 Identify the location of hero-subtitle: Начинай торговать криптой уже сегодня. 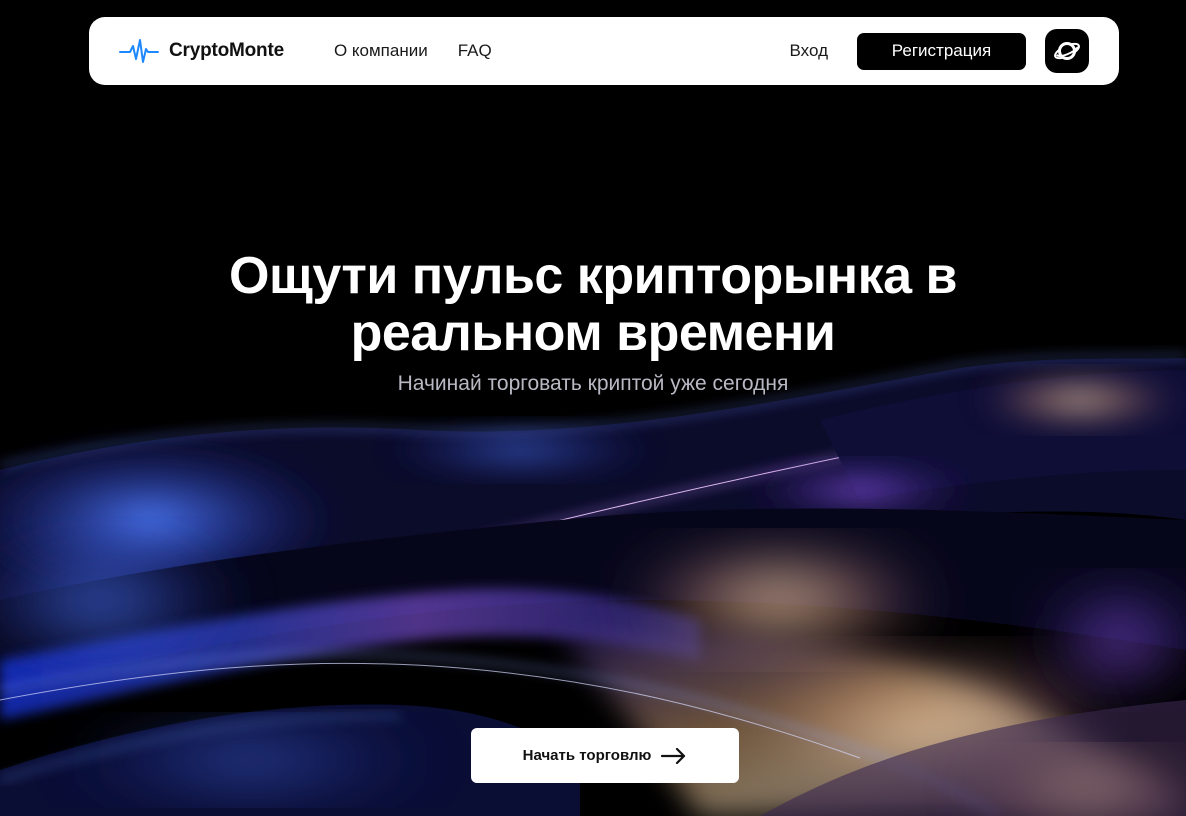
(593, 383).